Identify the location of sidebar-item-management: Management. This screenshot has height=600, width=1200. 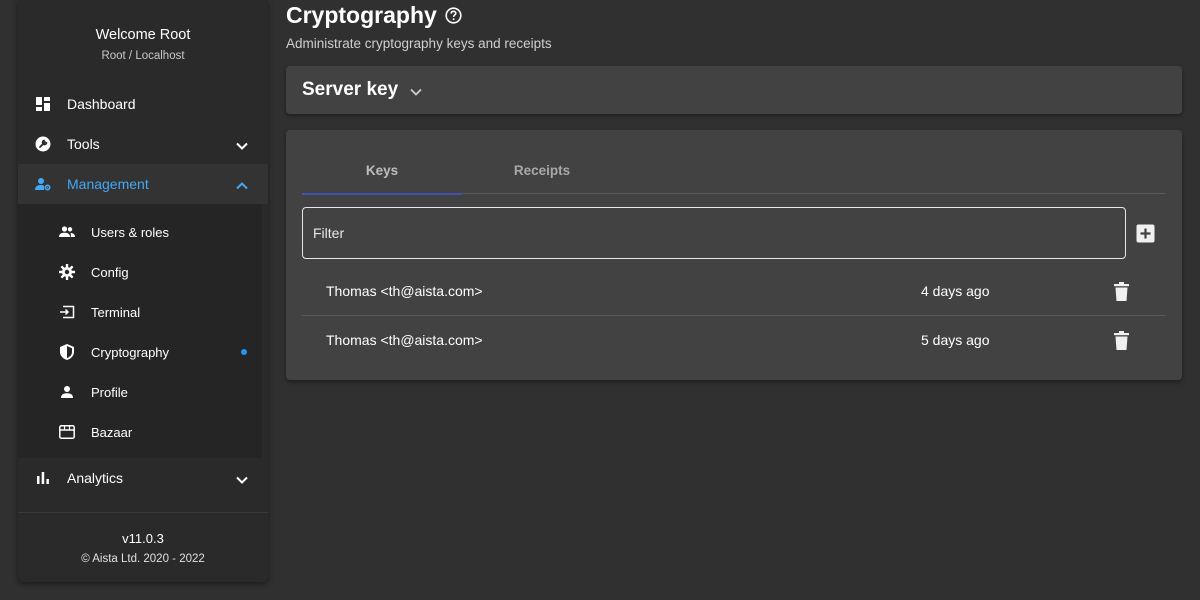
(143, 184).